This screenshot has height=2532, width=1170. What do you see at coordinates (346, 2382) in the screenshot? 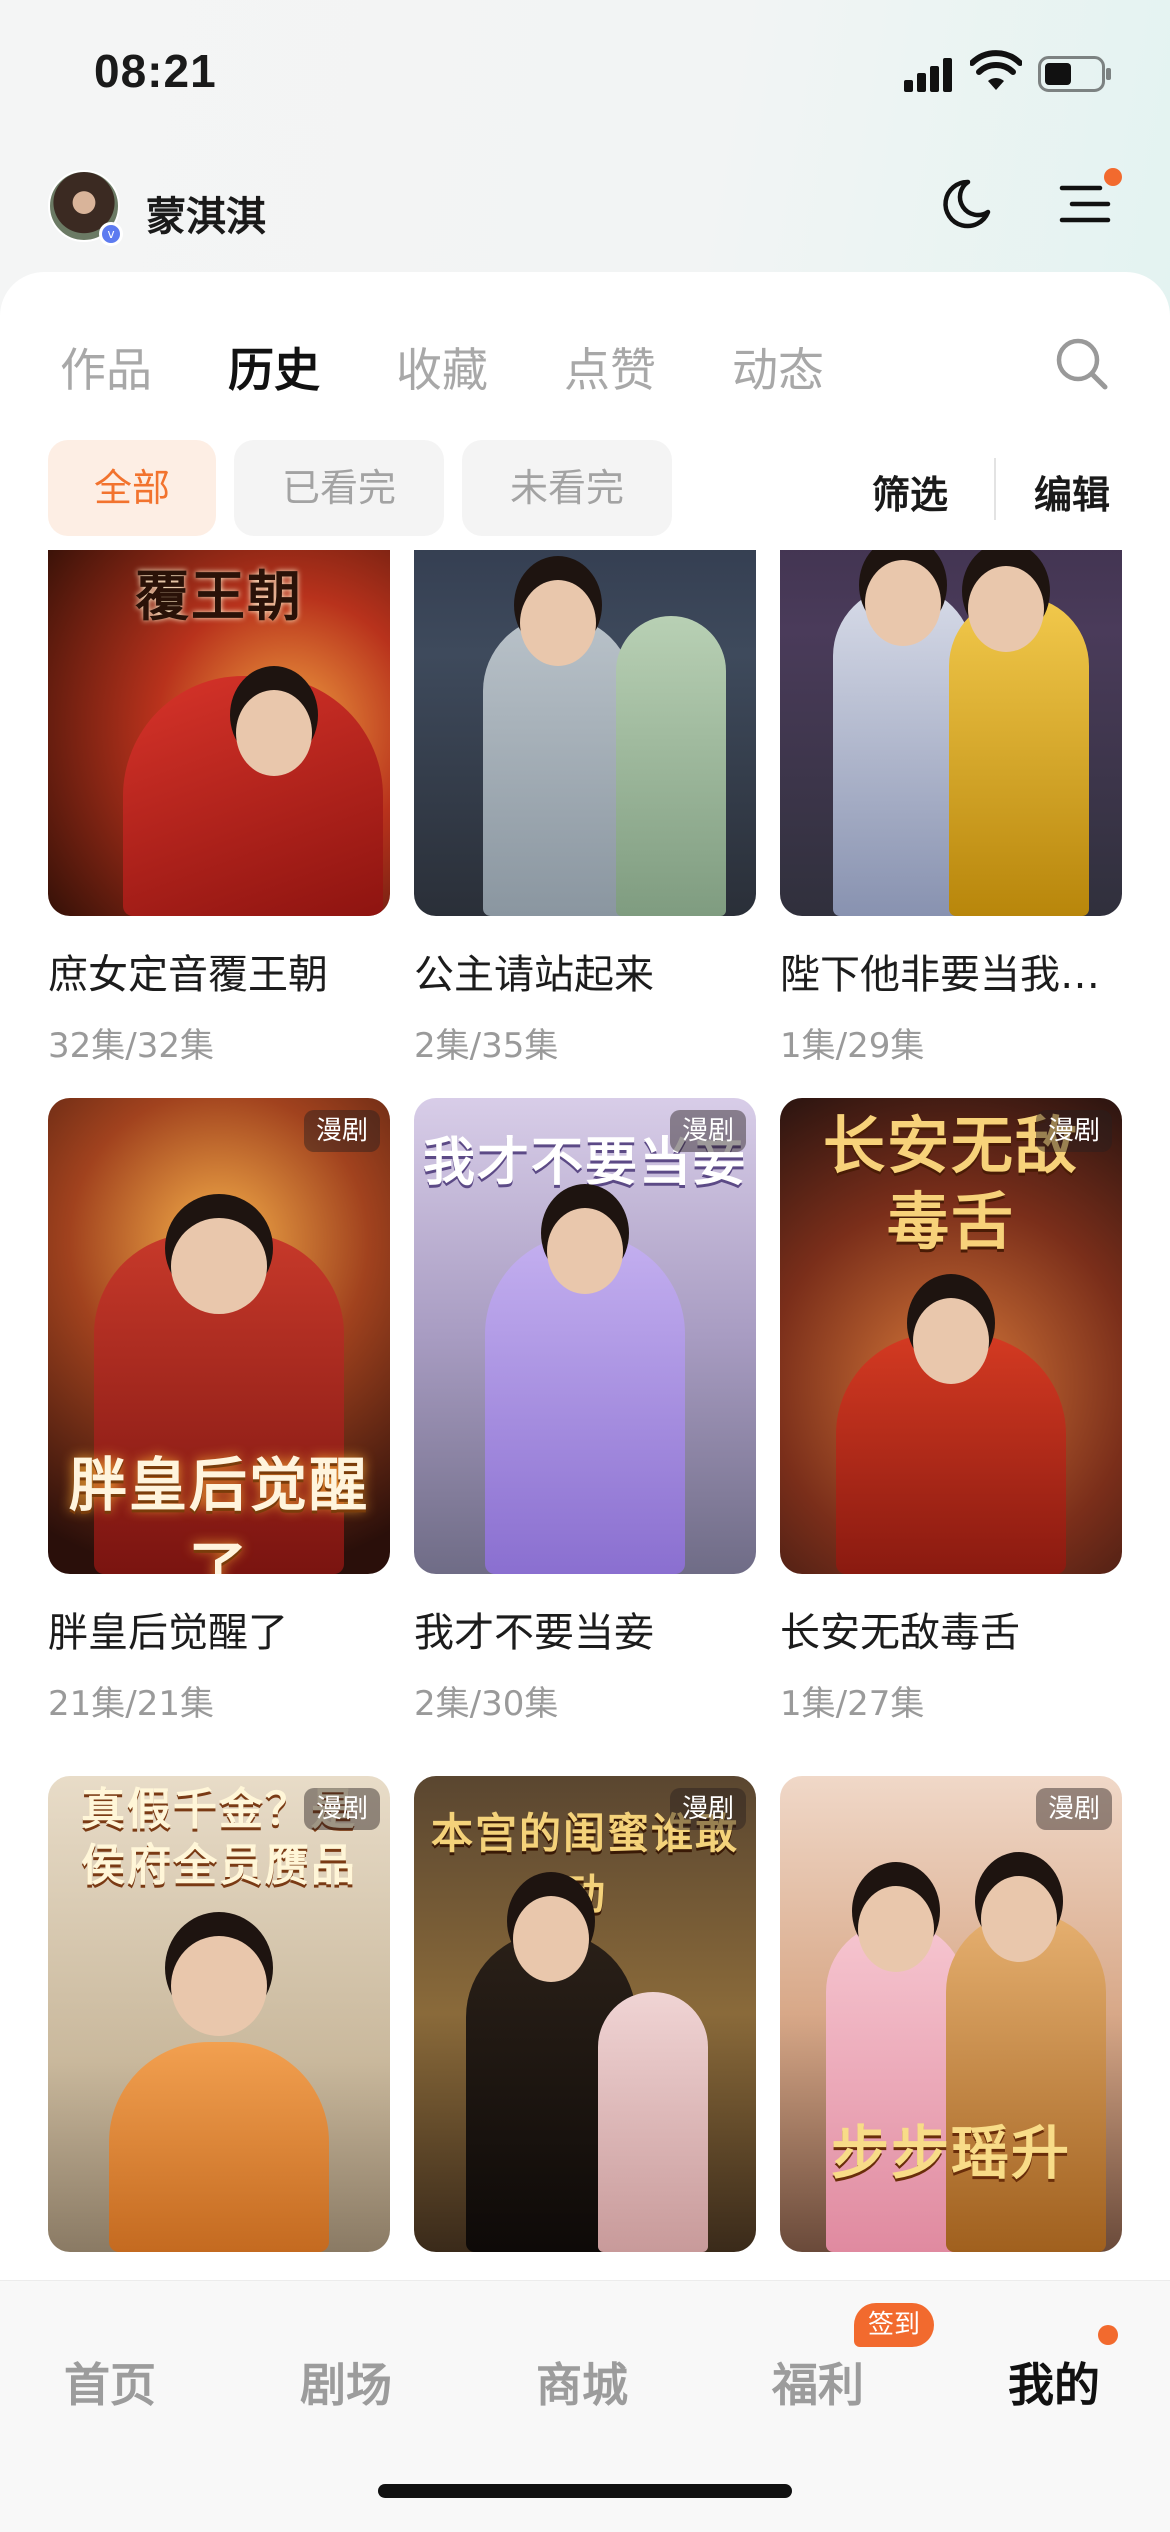
I see `nav-theater: 剧场` at bounding box center [346, 2382].